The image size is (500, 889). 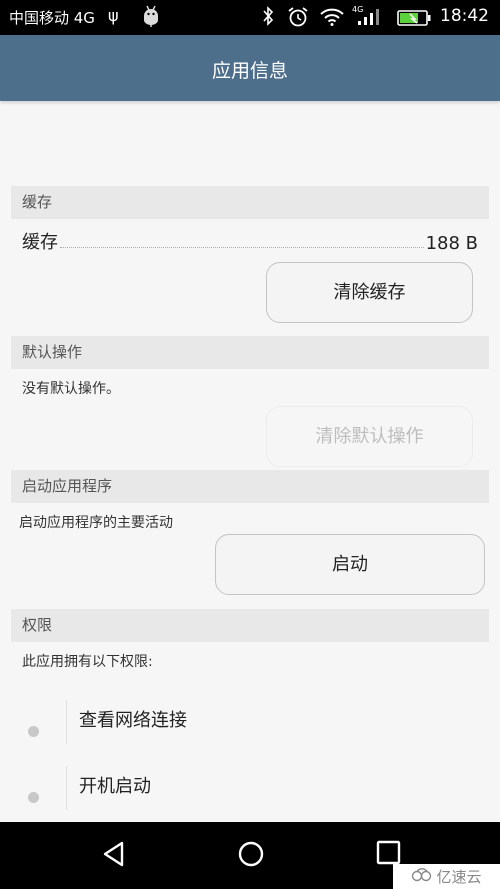 I want to click on section-header-permissions: 权限, so click(x=250, y=625).